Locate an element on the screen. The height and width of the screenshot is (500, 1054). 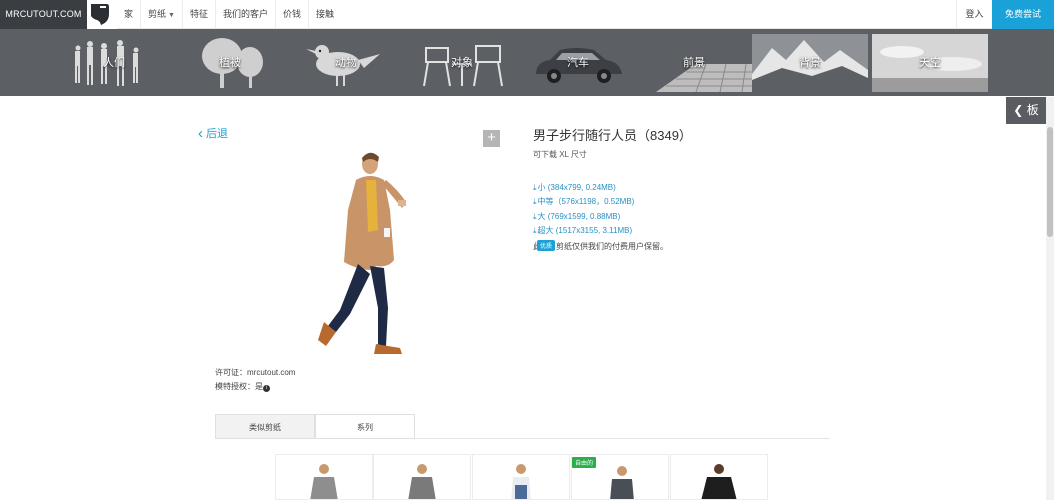
back-link: ‹ 后退 is located at coordinates (213, 133).